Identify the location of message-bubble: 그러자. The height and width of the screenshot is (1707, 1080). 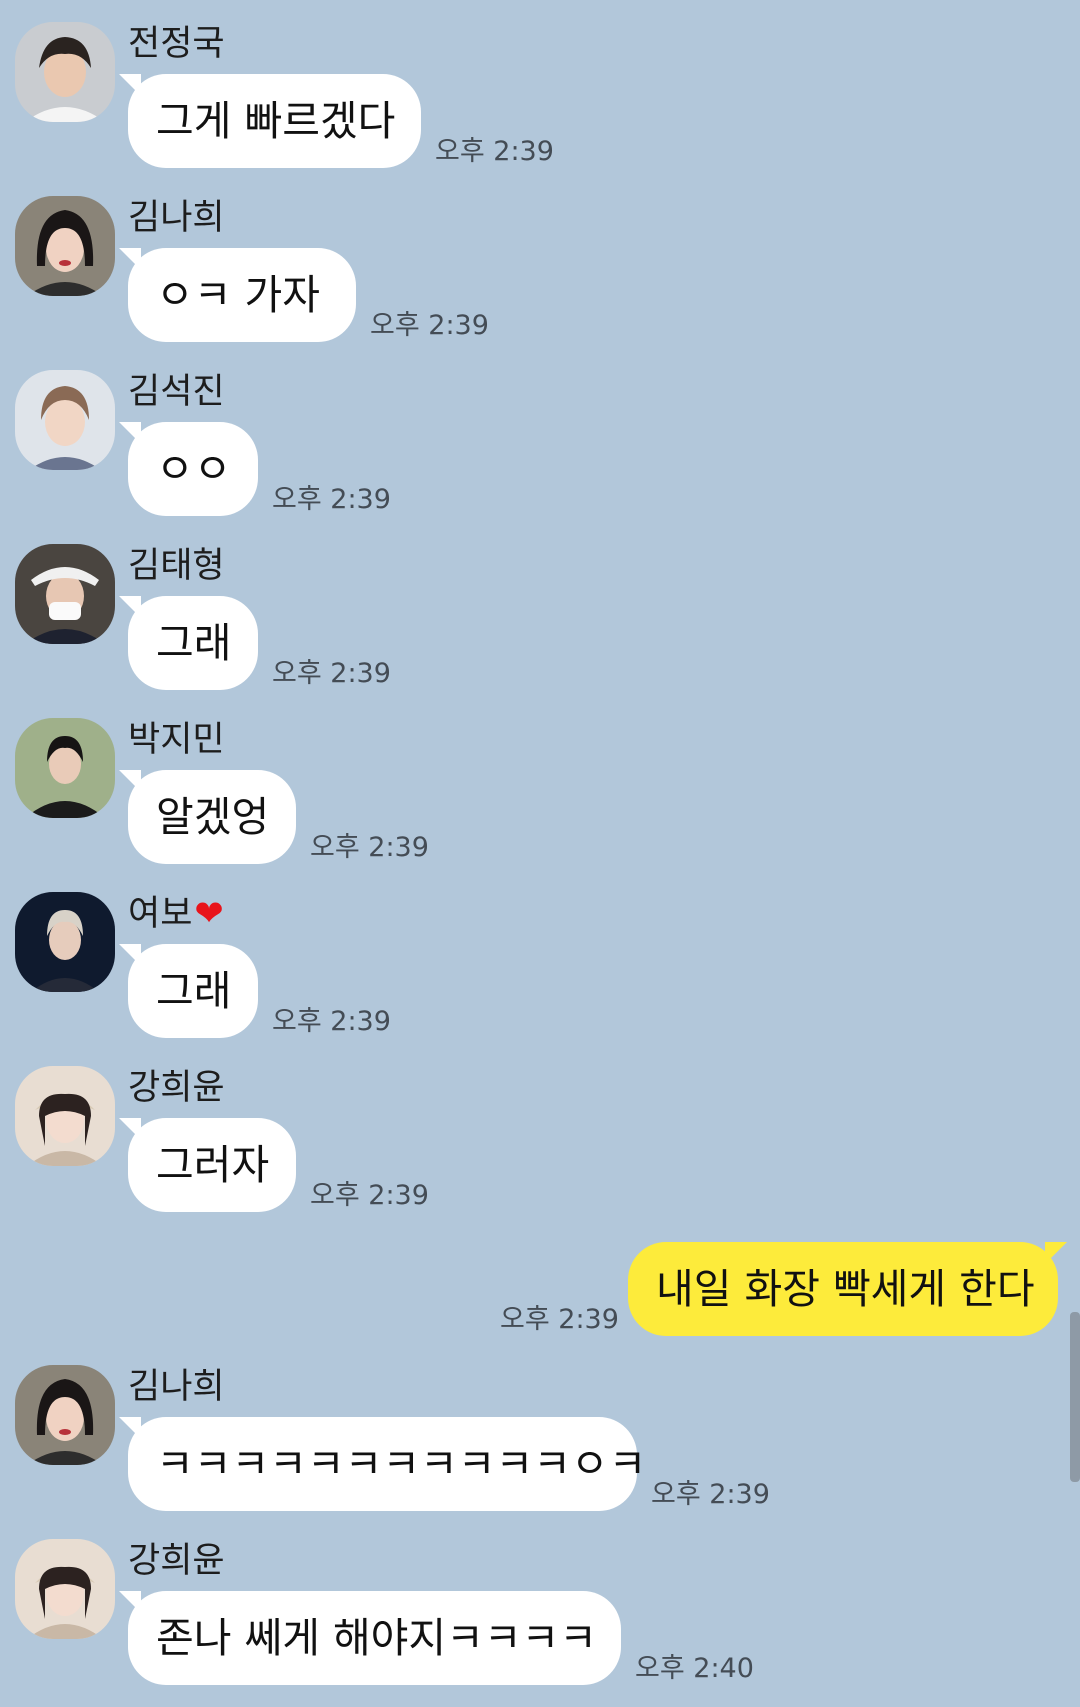
(207, 1165).